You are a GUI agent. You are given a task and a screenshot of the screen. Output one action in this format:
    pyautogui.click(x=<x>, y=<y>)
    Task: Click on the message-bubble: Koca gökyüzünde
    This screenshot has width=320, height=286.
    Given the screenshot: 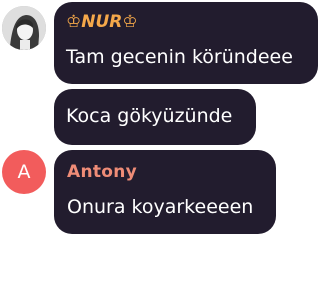 What is the action you would take?
    pyautogui.click(x=155, y=117)
    